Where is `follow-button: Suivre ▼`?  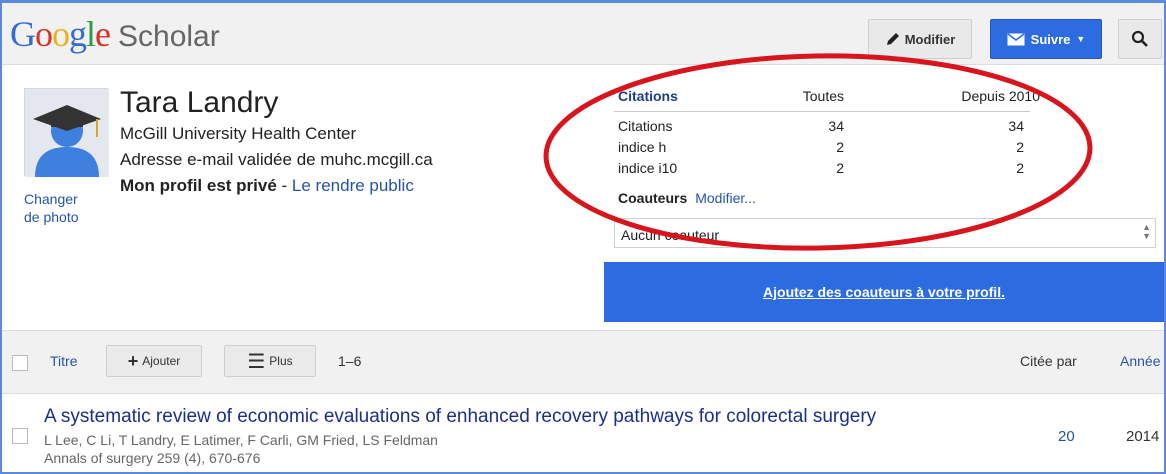
follow-button: Suivre ▼ is located at coordinates (1046, 39).